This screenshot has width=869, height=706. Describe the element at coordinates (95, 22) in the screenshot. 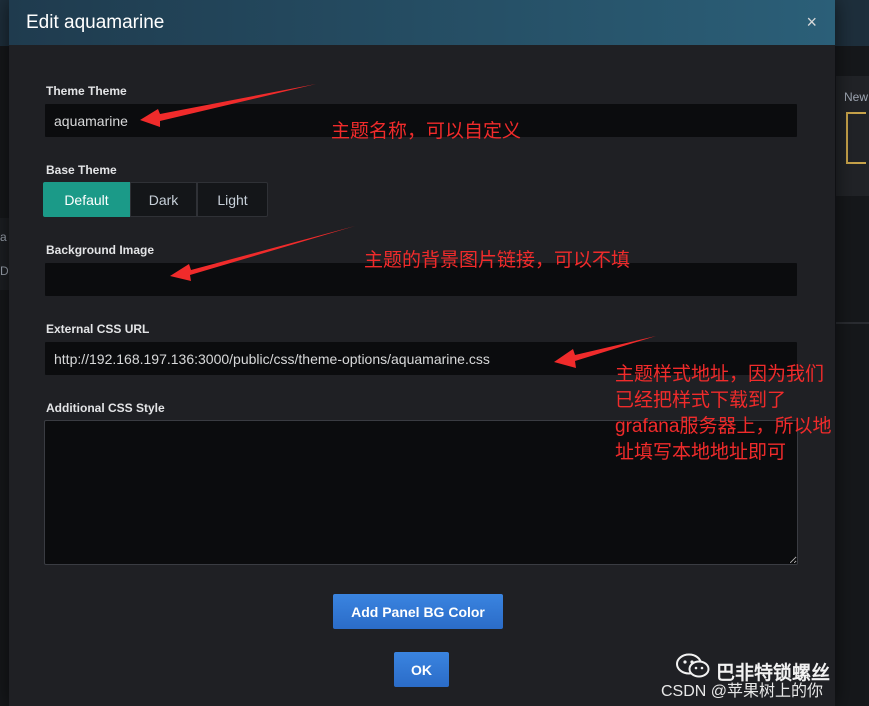

I see `modal-title: Edit aquamarine` at that location.